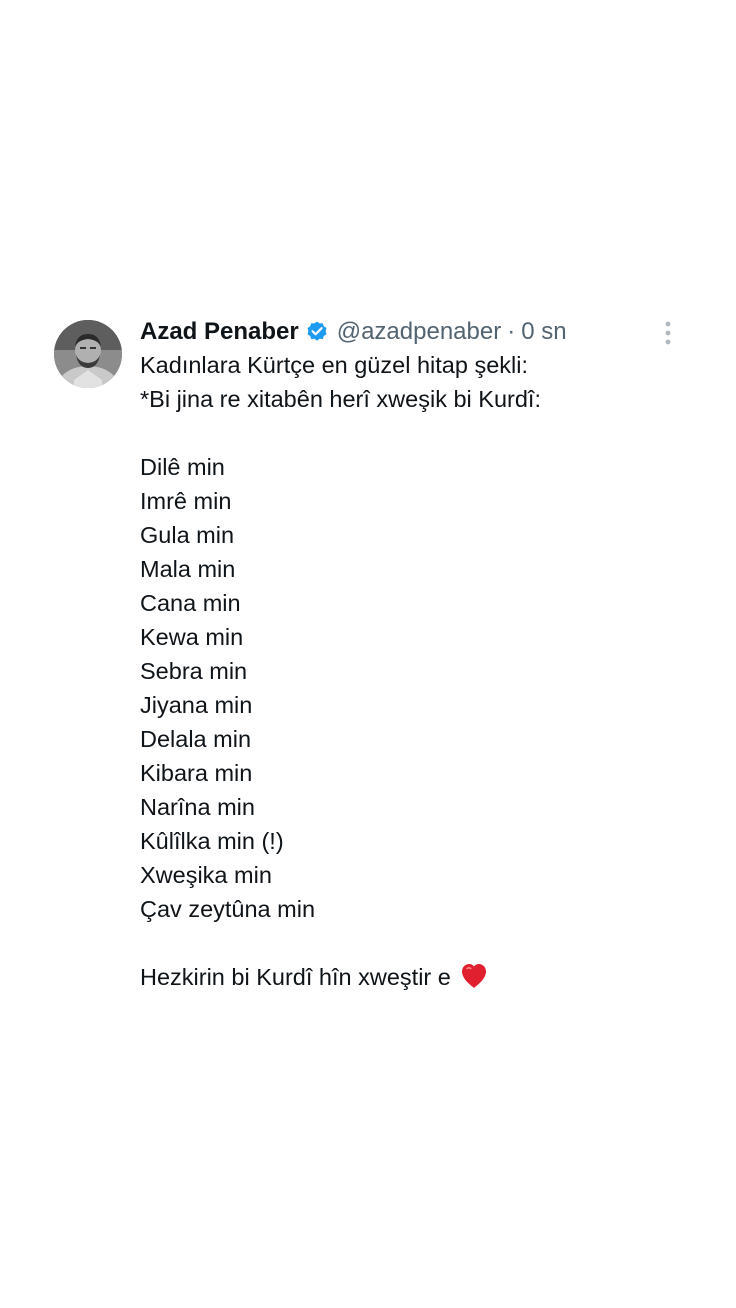  I want to click on avatar, so click(88, 354).